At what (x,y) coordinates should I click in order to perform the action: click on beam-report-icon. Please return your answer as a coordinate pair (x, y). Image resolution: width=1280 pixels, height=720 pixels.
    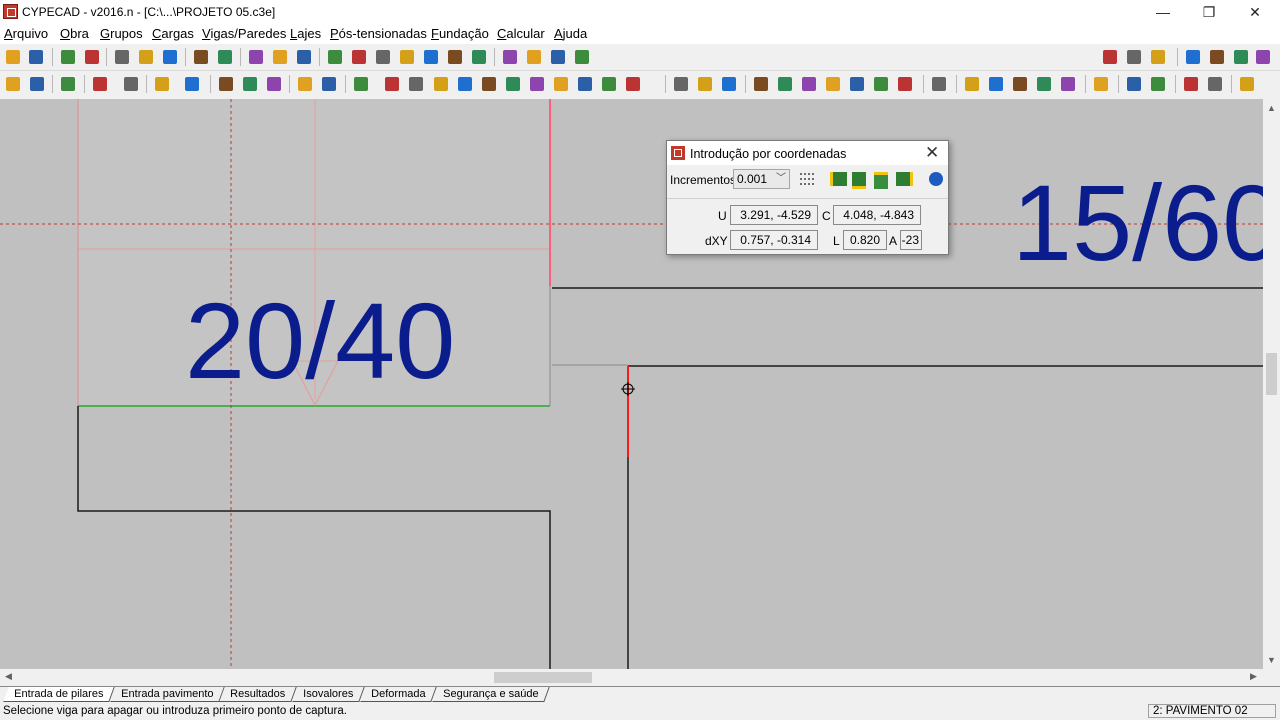
    Looking at the image, I should click on (1247, 84).